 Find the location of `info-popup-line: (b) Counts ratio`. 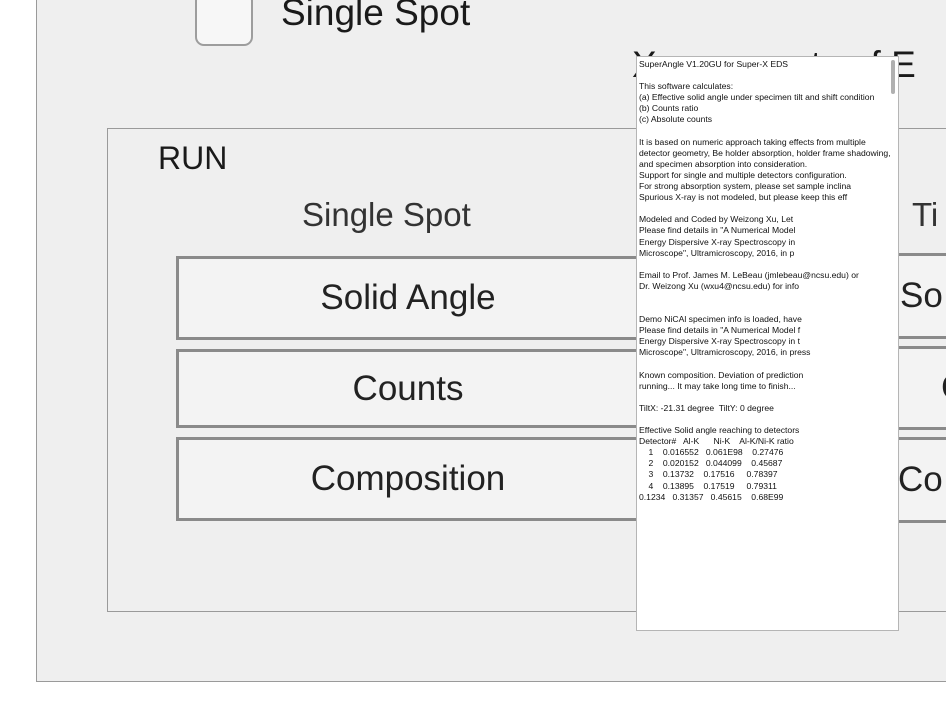

info-popup-line: (b) Counts ratio is located at coordinates (669, 108).